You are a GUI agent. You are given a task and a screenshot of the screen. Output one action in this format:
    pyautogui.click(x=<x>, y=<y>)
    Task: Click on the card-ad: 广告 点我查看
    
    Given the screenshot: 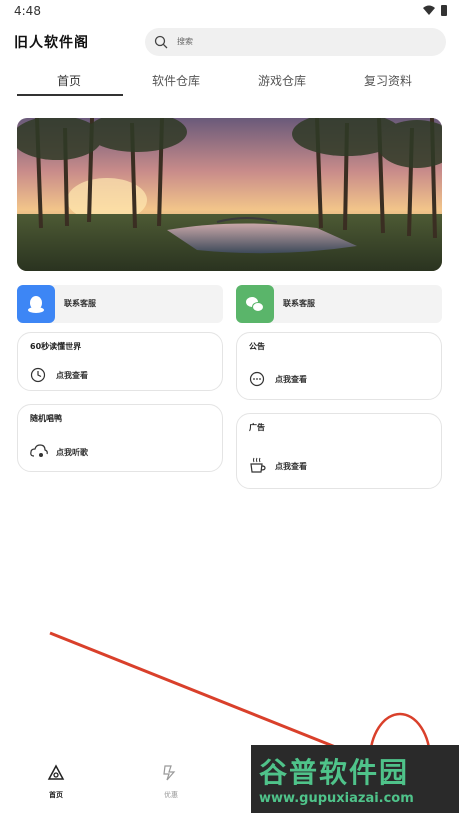 What is the action you would take?
    pyautogui.click(x=339, y=451)
    